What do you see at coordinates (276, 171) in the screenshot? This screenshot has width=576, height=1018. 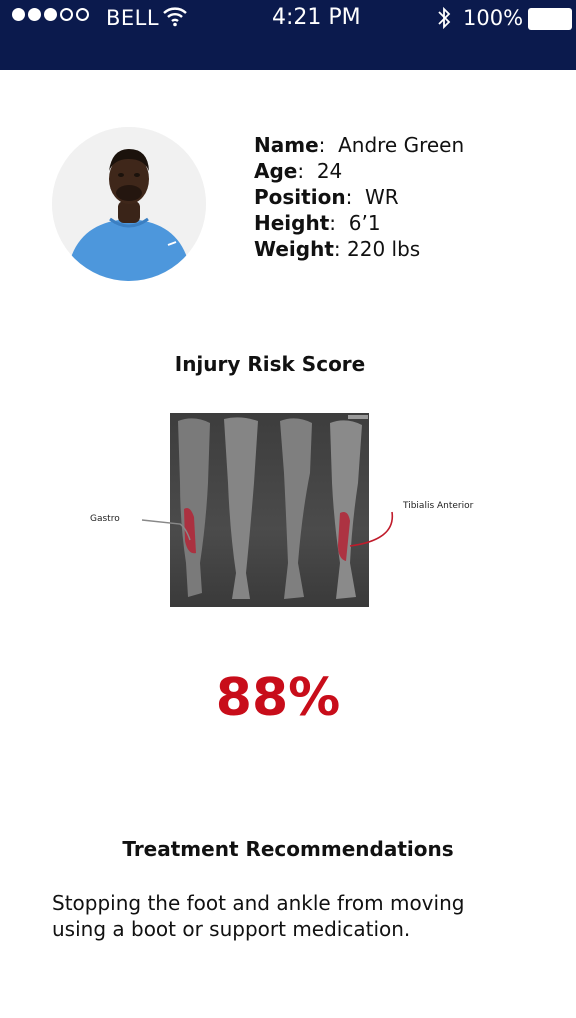 I see `age-label: Age` at bounding box center [276, 171].